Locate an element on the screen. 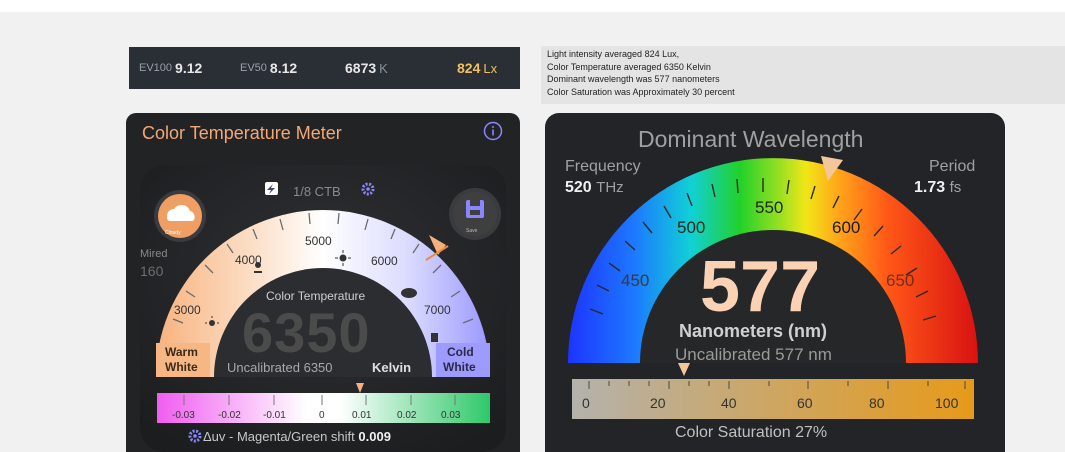 Image resolution: width=1065 pixels, height=452 pixels. frequency-readout: 520 THz is located at coordinates (594, 188).